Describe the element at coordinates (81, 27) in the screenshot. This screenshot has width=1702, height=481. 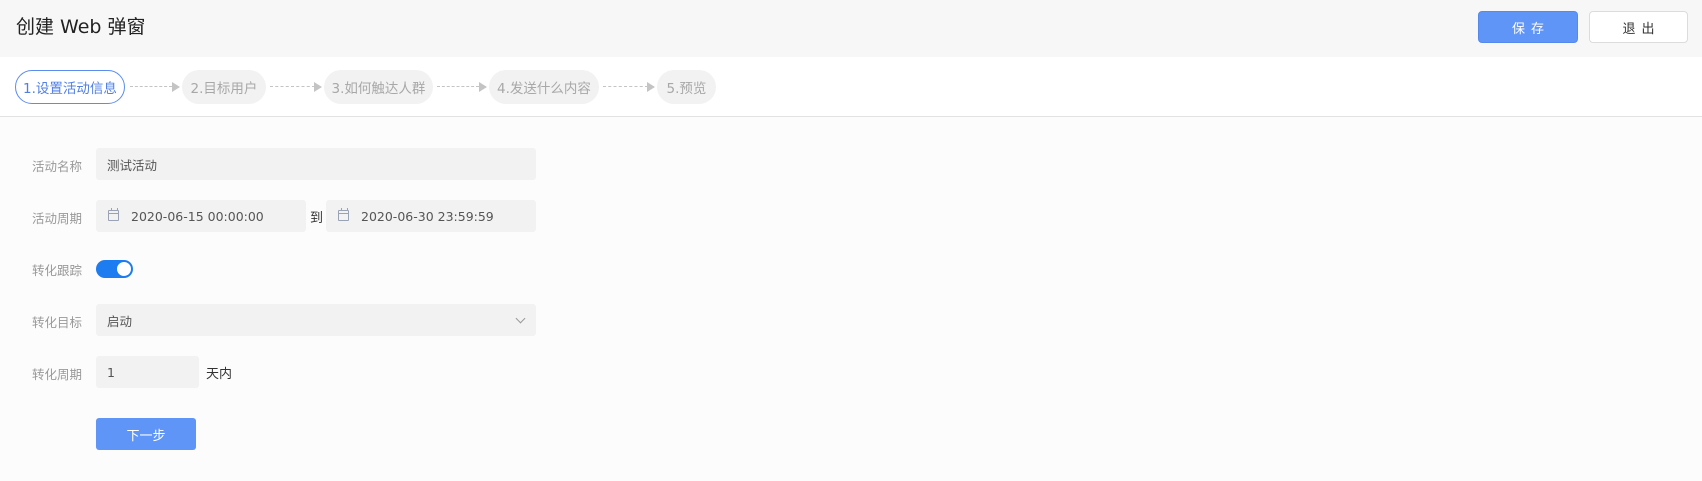
I see `page-title: 创建 Web 弹窗` at that location.